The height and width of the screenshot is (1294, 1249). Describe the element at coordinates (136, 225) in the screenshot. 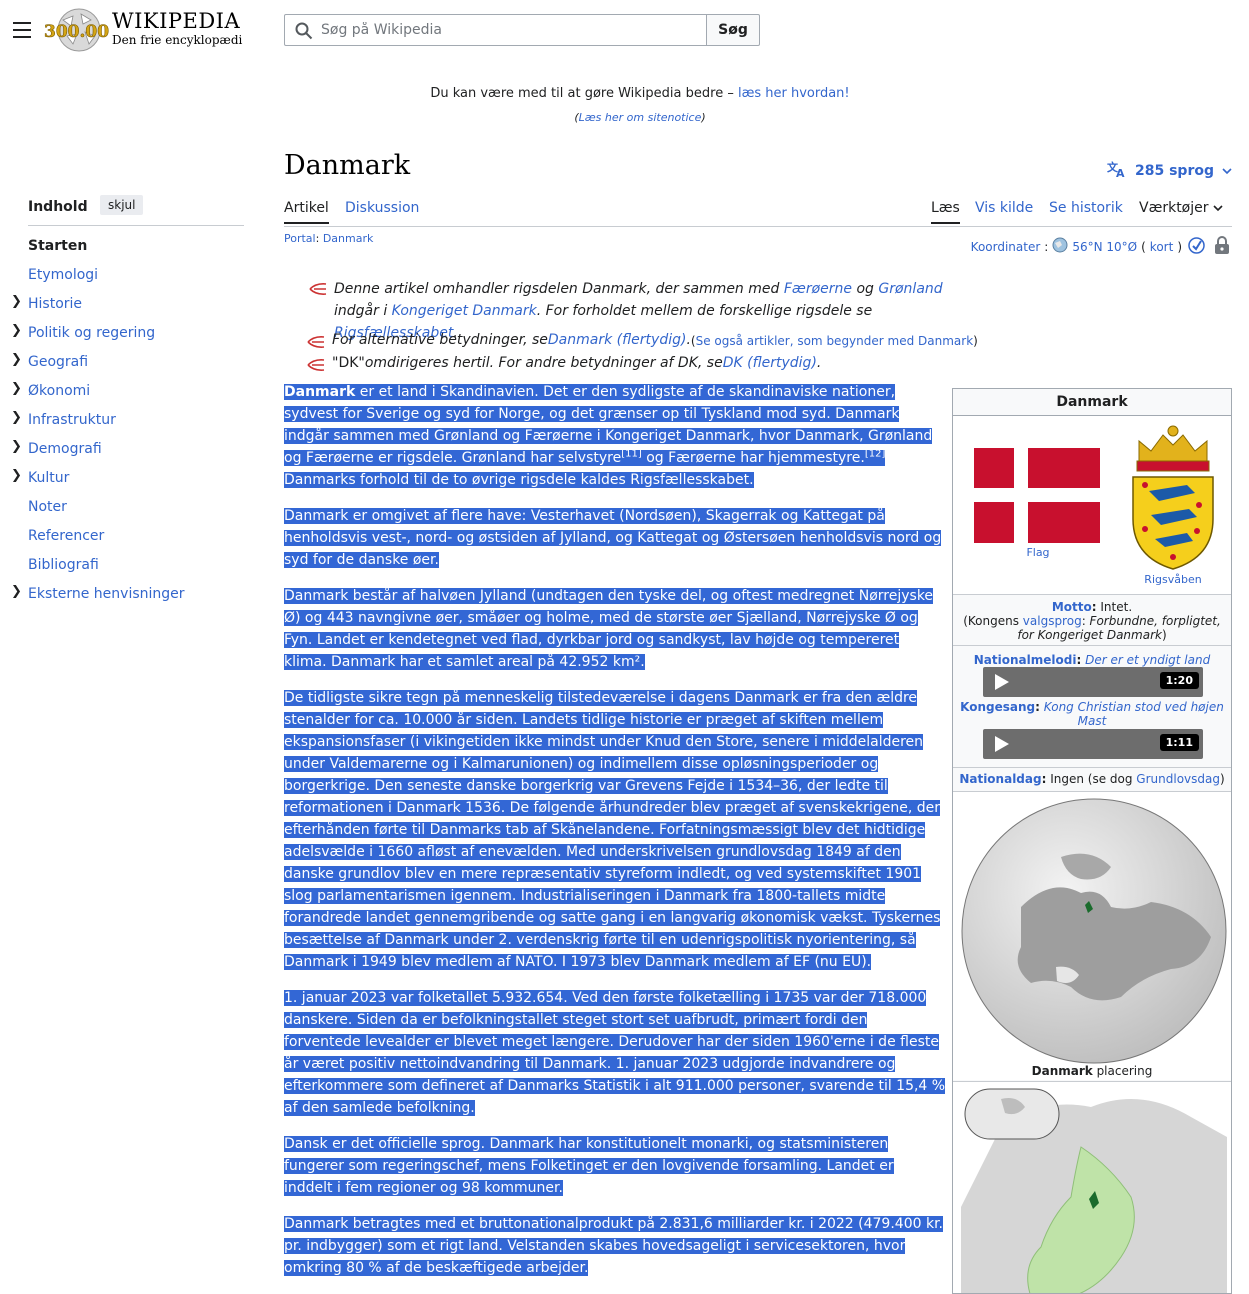

I see `toc-divider` at that location.